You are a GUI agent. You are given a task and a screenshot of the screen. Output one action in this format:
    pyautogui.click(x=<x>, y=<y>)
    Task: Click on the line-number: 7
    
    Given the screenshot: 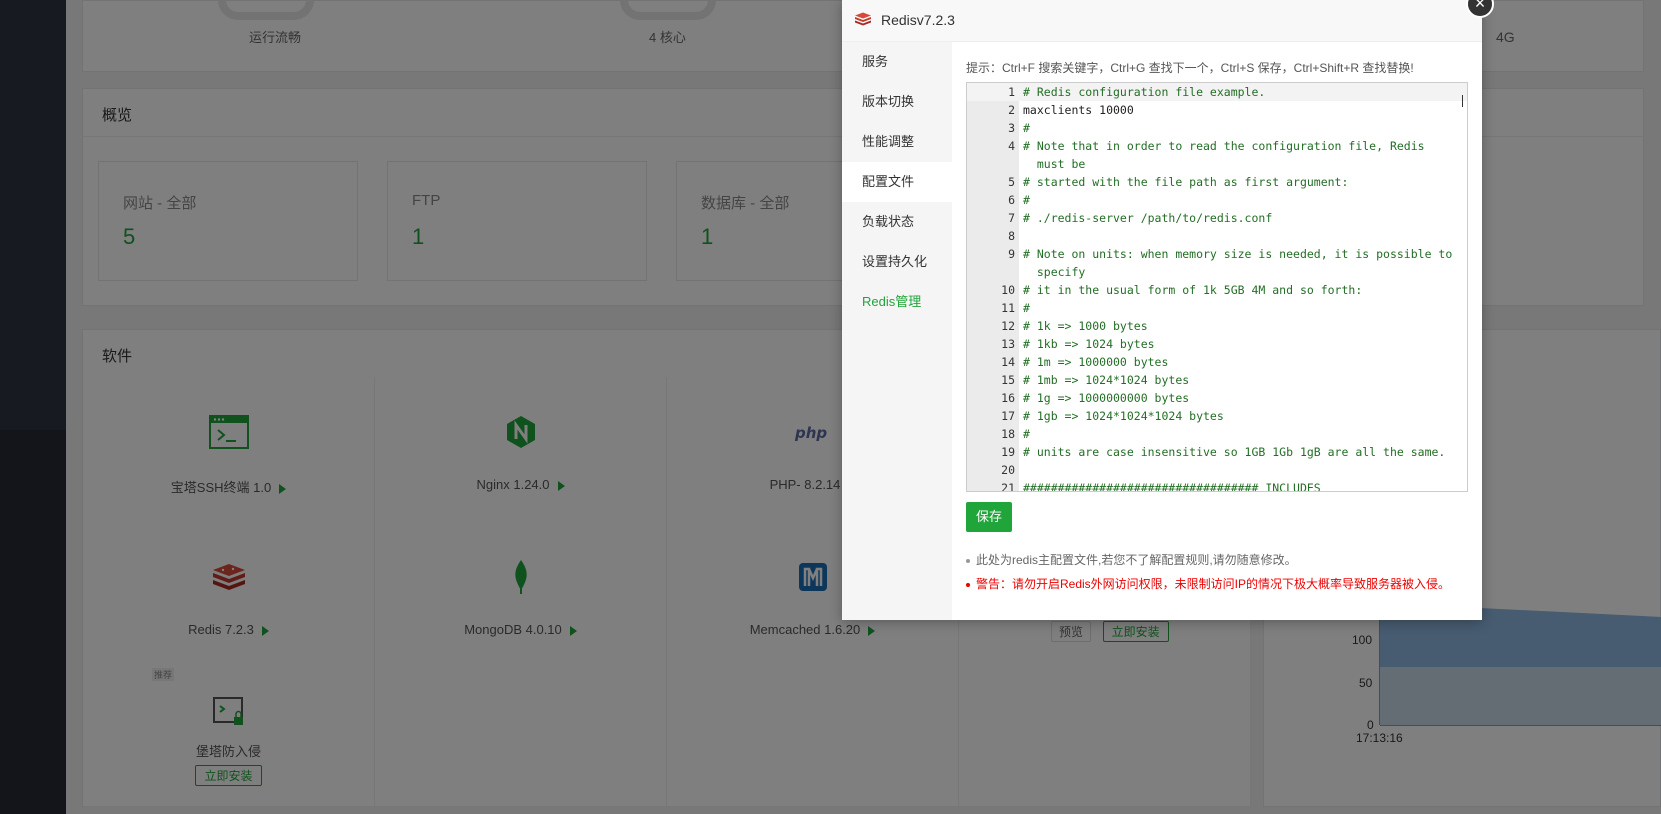 What is the action you would take?
    pyautogui.click(x=1011, y=218)
    